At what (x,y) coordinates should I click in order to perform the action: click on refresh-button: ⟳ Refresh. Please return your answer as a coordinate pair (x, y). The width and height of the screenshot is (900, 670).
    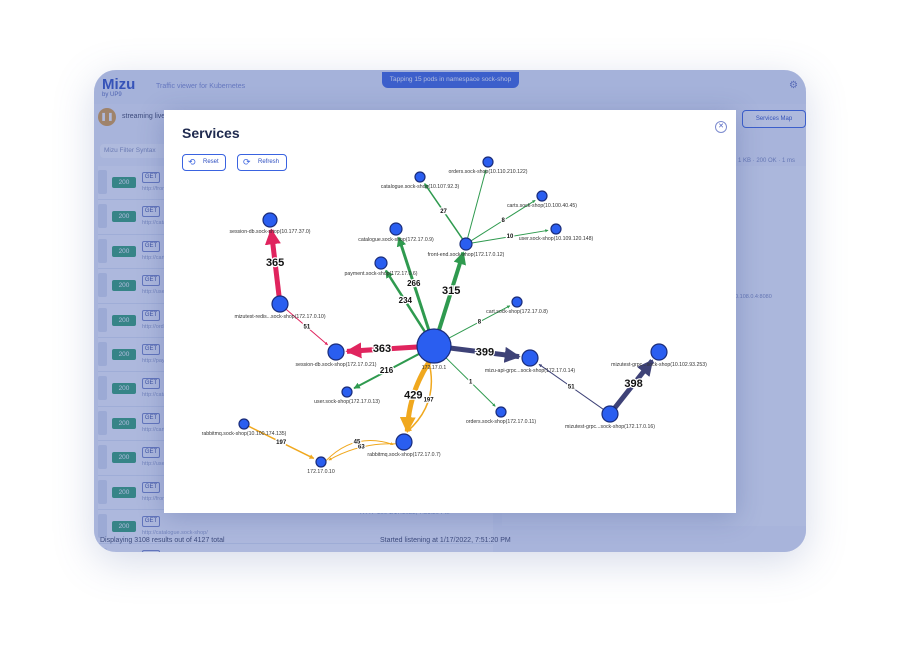
    Looking at the image, I should click on (262, 162).